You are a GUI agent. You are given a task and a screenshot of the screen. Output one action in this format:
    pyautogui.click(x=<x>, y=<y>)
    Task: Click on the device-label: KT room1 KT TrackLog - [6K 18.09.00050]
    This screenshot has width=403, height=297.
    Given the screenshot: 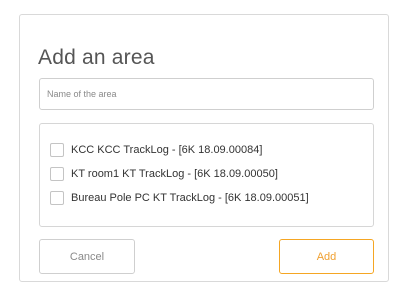 What is the action you would take?
    pyautogui.click(x=174, y=174)
    